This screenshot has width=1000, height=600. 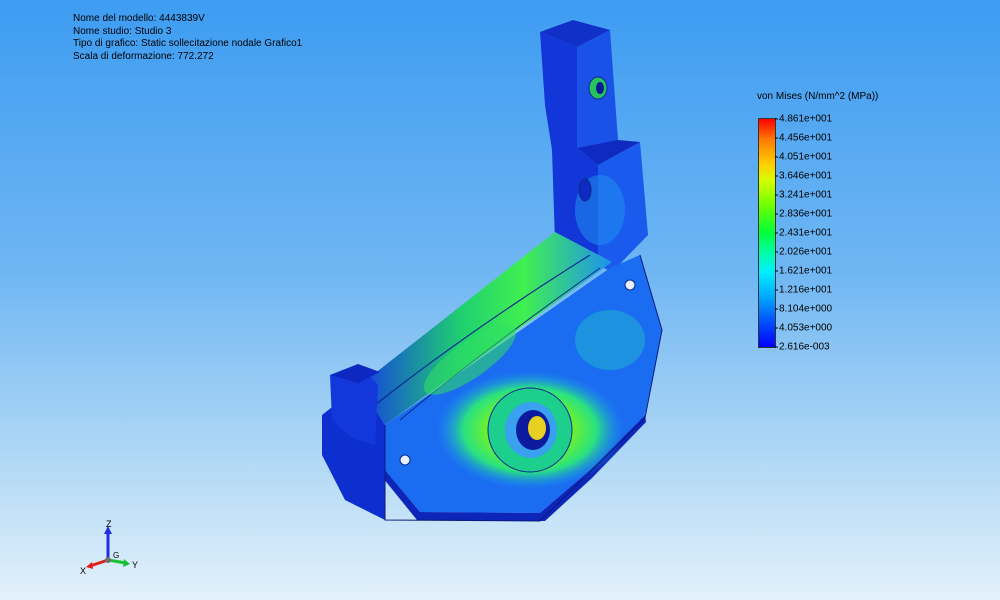 I want to click on x-axis-arrow, so click(x=89, y=565).